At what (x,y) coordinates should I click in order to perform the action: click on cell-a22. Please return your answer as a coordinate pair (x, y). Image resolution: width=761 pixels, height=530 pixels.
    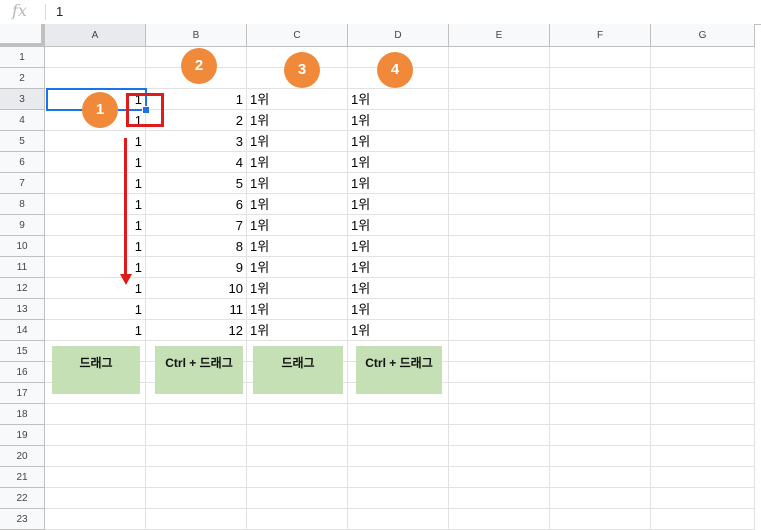
    Looking at the image, I should click on (95, 498).